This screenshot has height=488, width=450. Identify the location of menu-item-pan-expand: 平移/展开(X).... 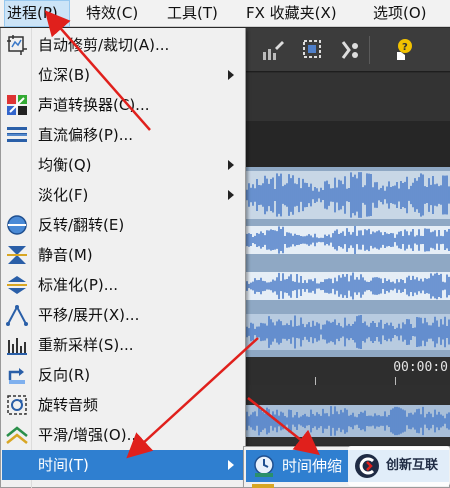
(123, 315).